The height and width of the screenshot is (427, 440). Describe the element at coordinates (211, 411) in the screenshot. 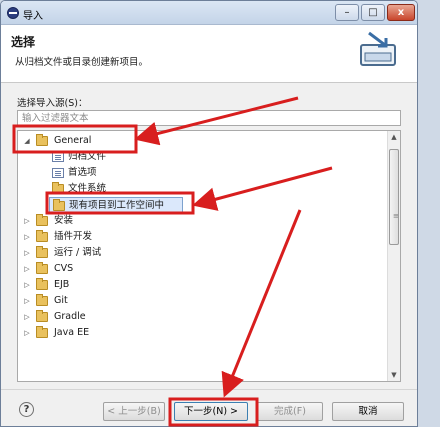

I see `next-button: 下一步(N) >` at that location.